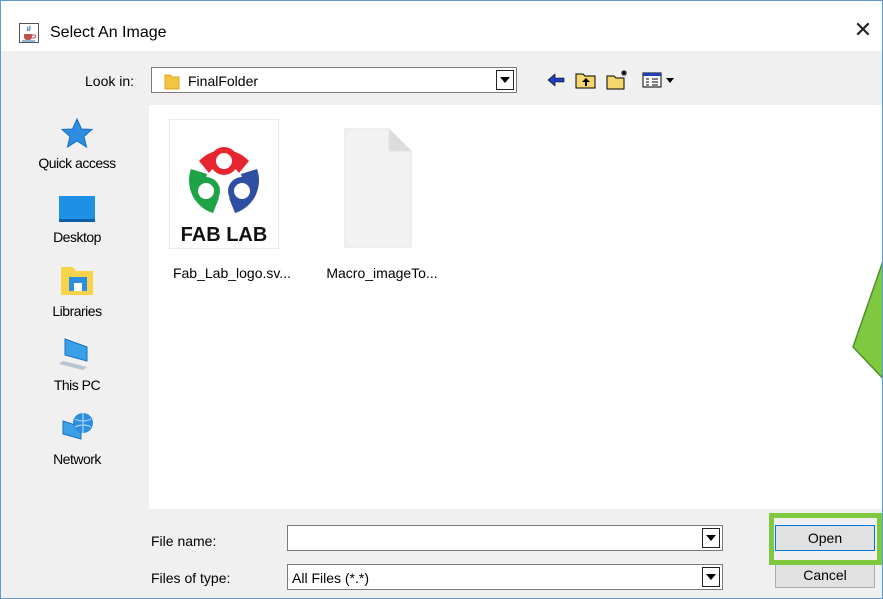  I want to click on place-label: Quick access, so click(77, 163).